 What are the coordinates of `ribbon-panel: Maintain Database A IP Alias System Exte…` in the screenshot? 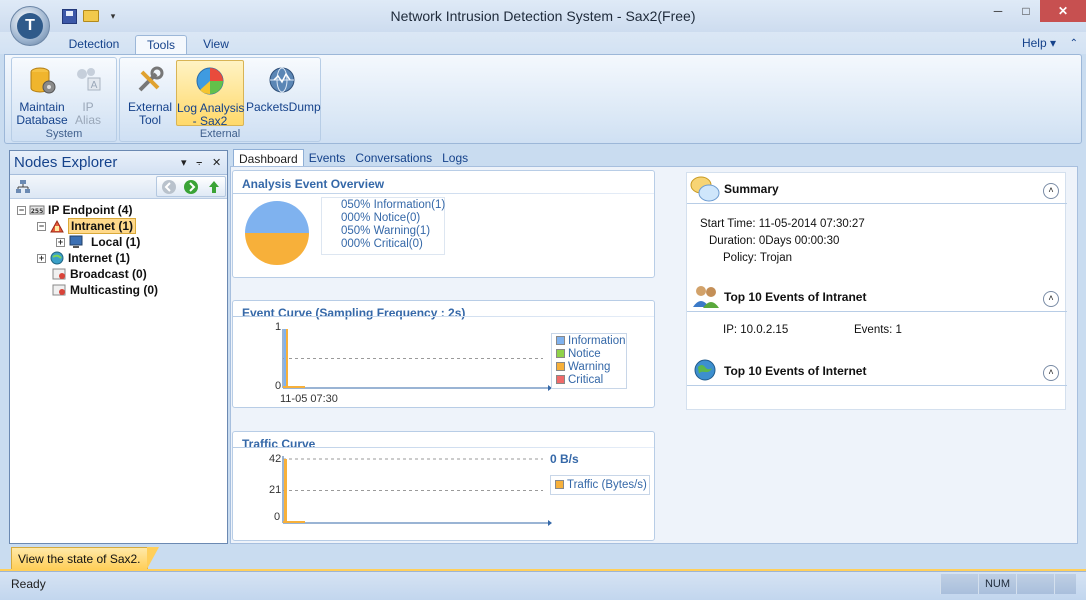 It's located at (543, 99).